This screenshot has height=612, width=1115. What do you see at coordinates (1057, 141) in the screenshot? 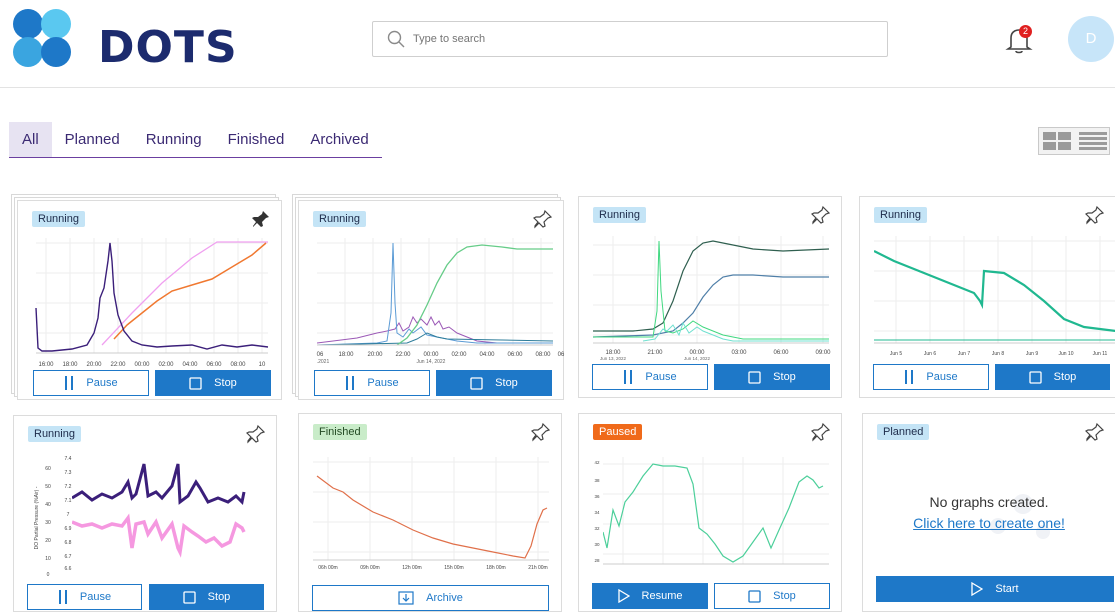
I see `grid-view-icon` at bounding box center [1057, 141].